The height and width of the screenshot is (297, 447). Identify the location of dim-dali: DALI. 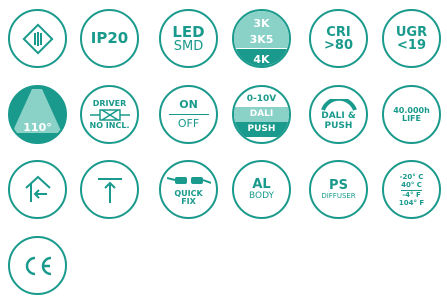
(261, 114).